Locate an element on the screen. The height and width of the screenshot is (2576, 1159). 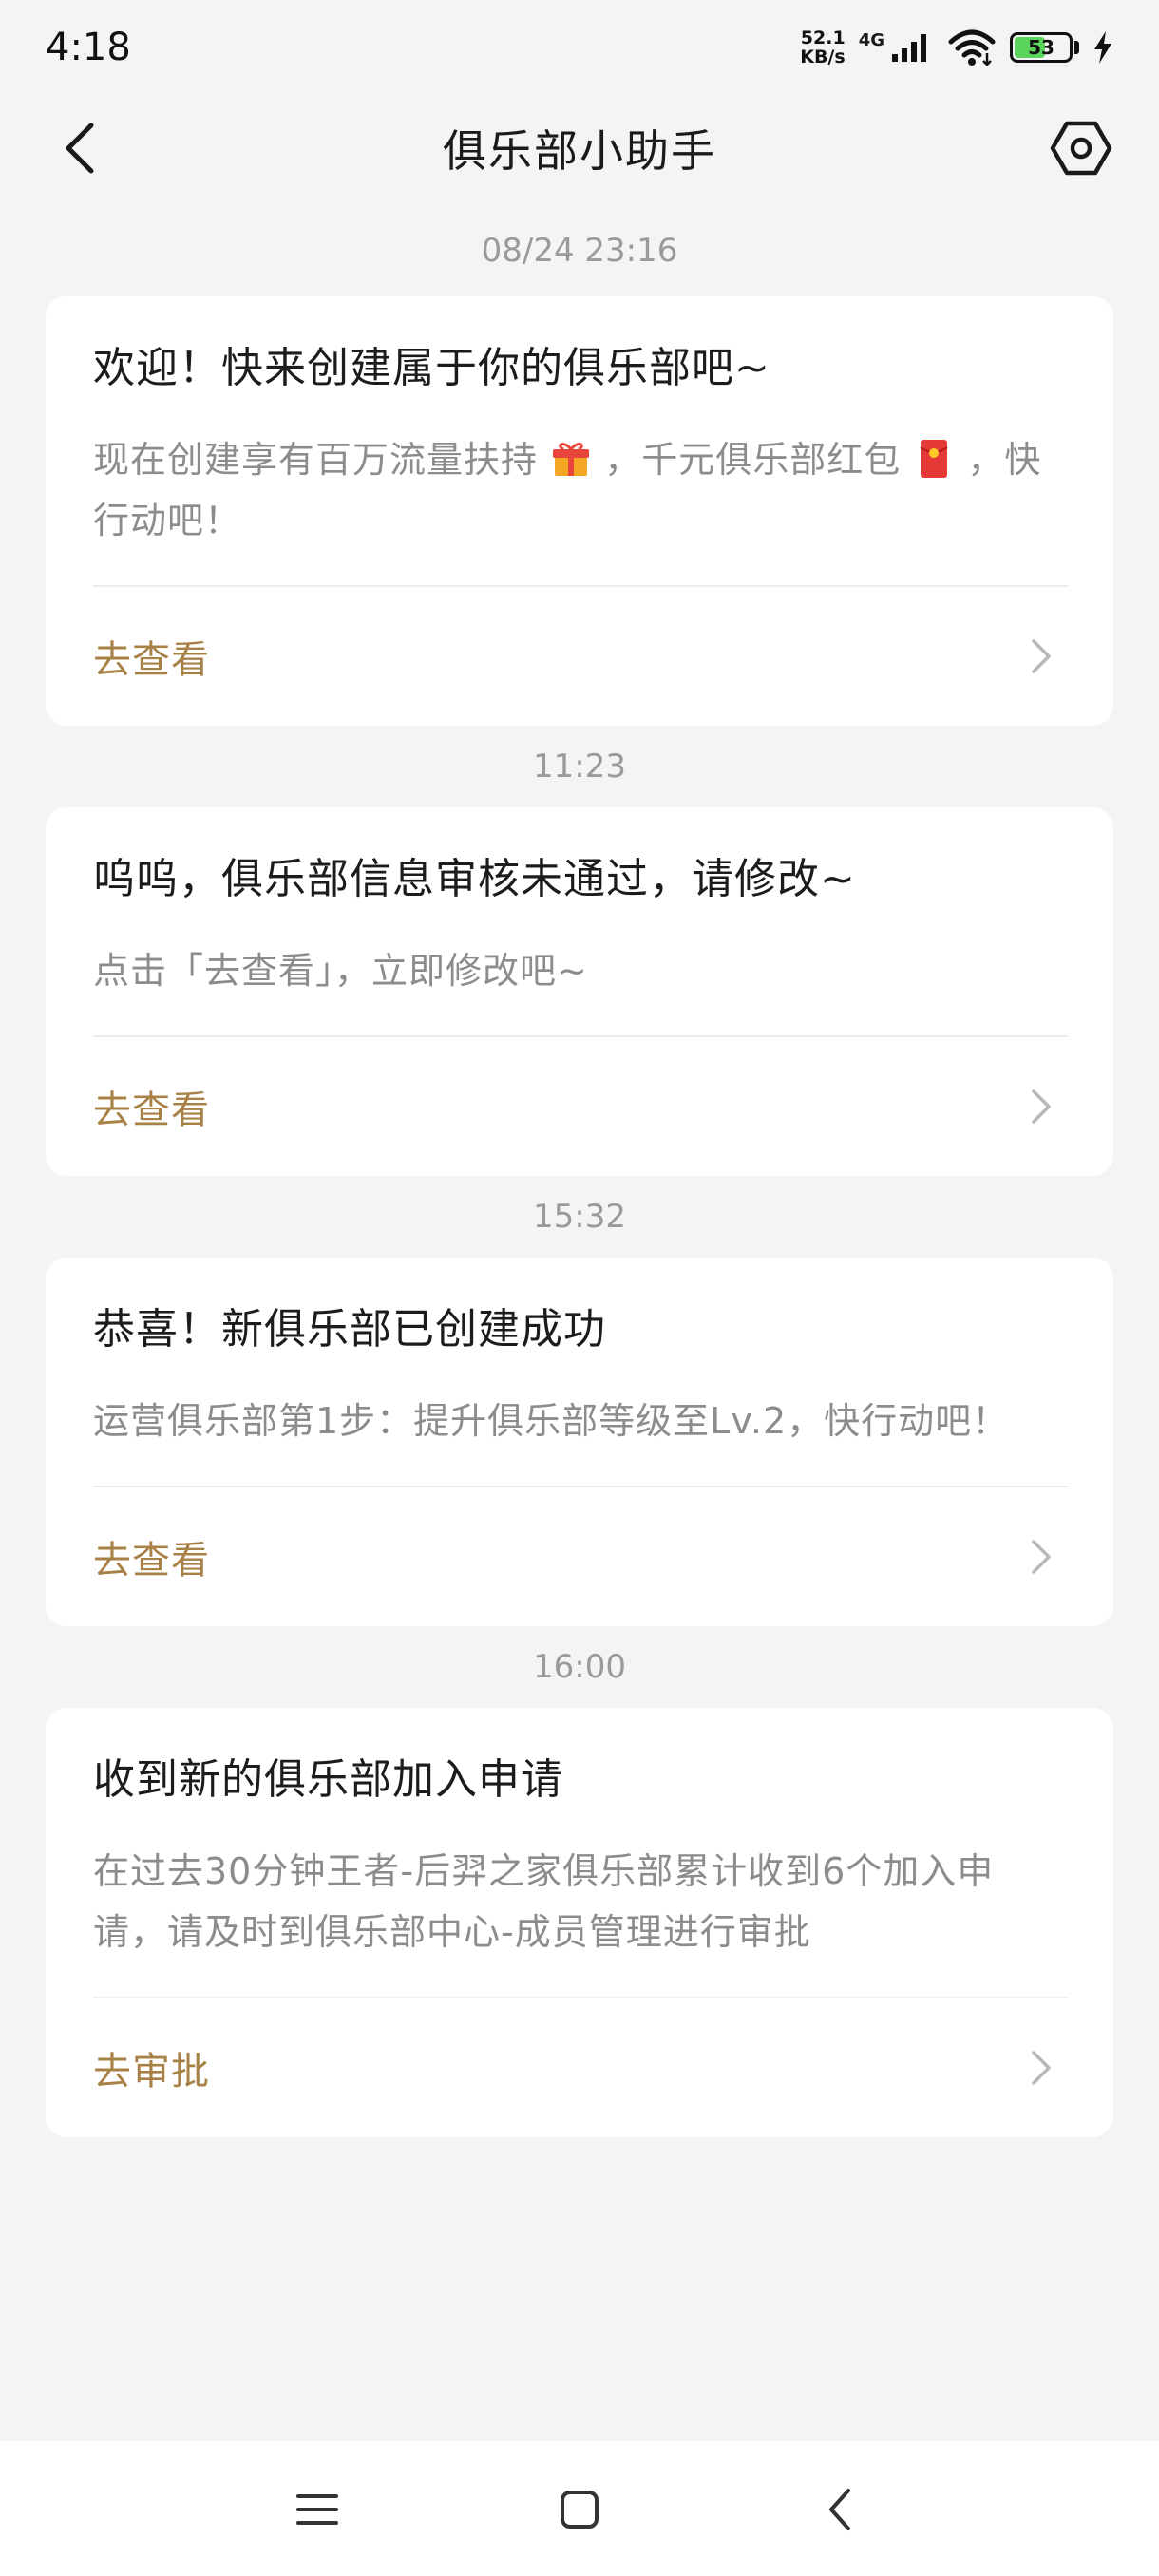
status-icons: 52.1 KB/s 4G 53 is located at coordinates (956, 47).